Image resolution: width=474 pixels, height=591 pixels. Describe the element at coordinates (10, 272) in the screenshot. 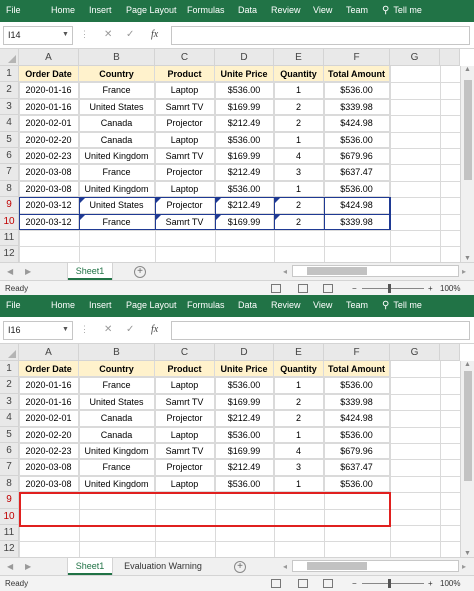

I see `triangle-left-icon: ◀` at that location.